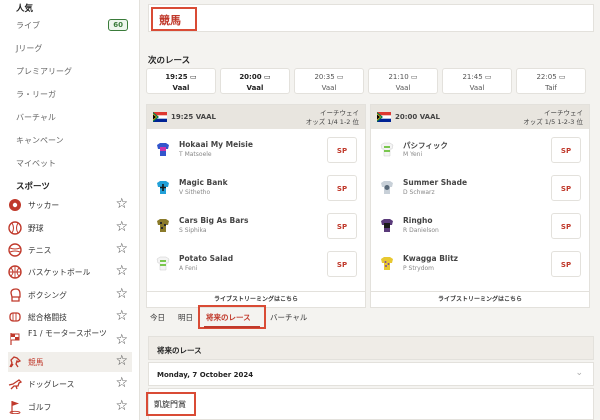 The width and height of the screenshot is (600, 420). What do you see at coordinates (157, 317) in the screenshot?
I see `tab-today: 今日` at bounding box center [157, 317].